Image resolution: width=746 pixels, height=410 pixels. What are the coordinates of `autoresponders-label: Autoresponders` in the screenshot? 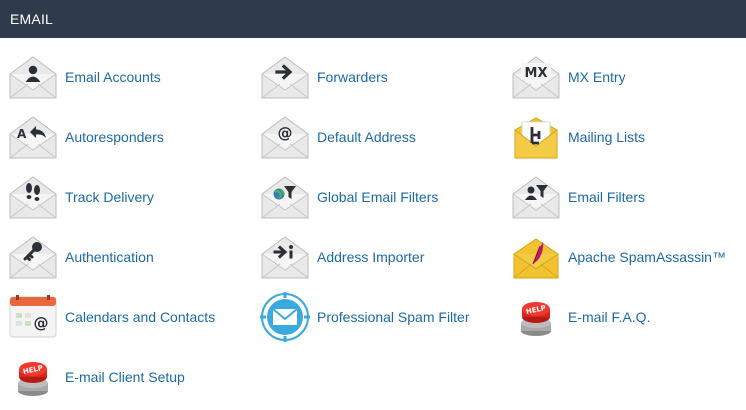 It's located at (114, 137).